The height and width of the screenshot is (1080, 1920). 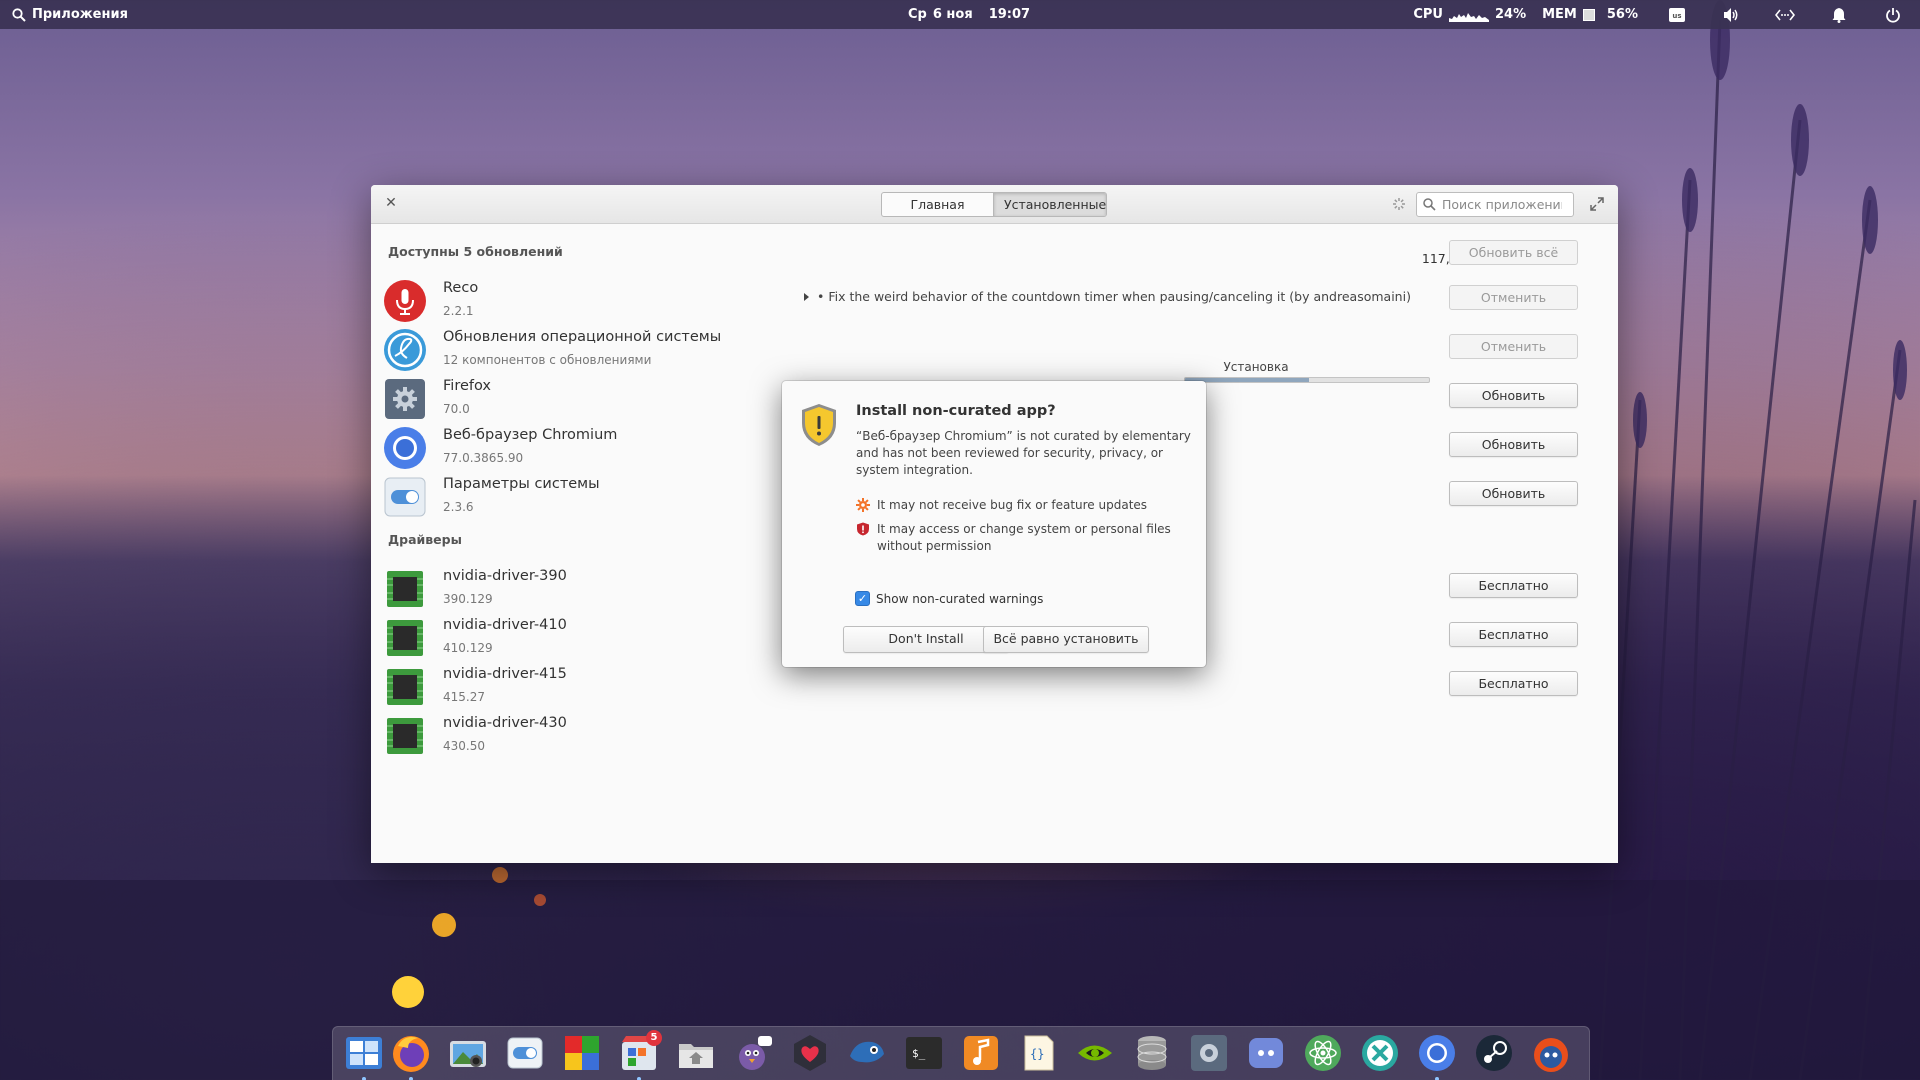 I want to click on app-name: Параметры системы, so click(x=521, y=484).